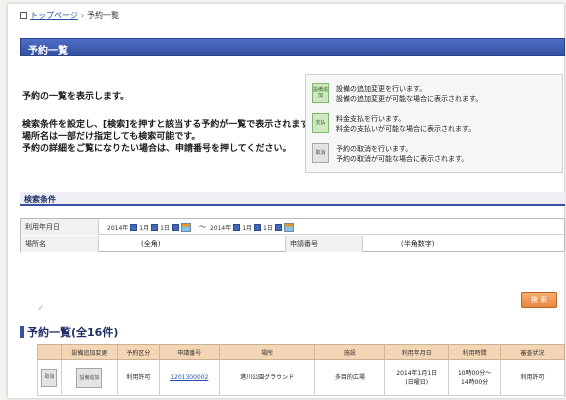  Describe the element at coordinates (103, 15) in the screenshot. I see `breadcrumb-current: 予約一覧` at that location.